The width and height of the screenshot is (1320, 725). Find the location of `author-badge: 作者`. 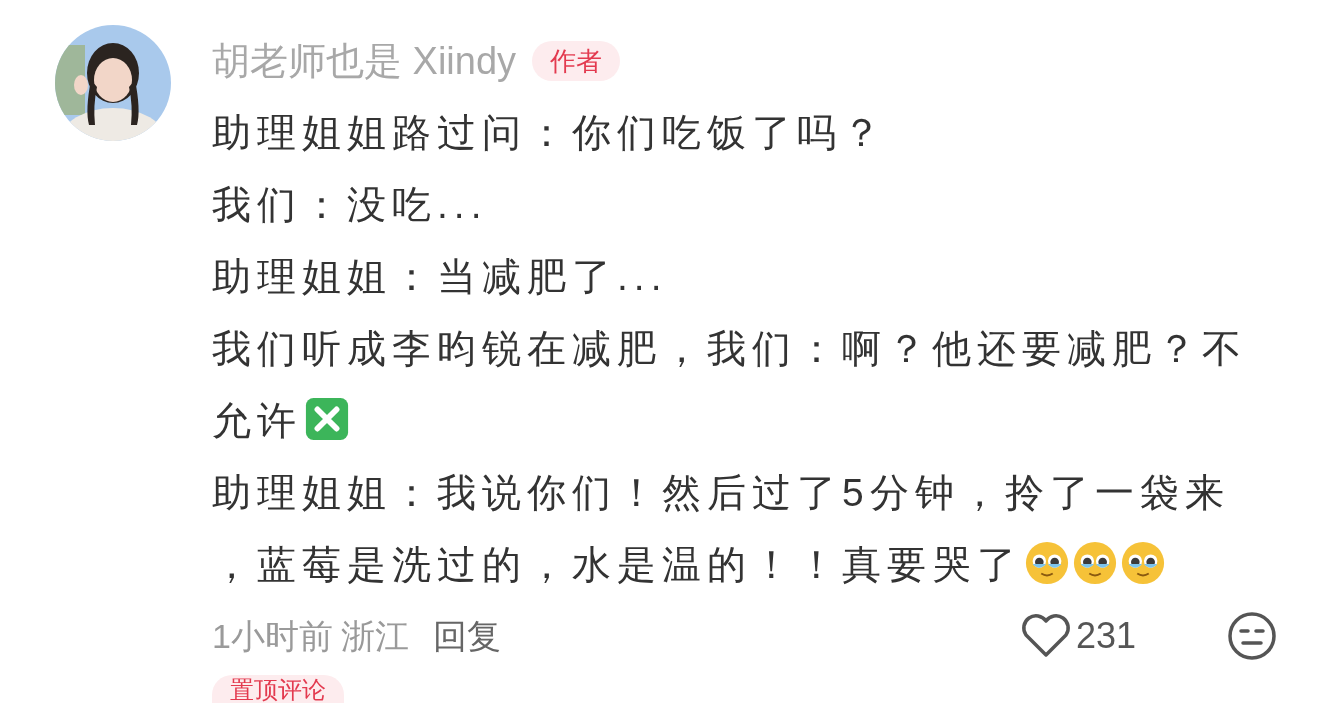

author-badge: 作者 is located at coordinates (576, 61).